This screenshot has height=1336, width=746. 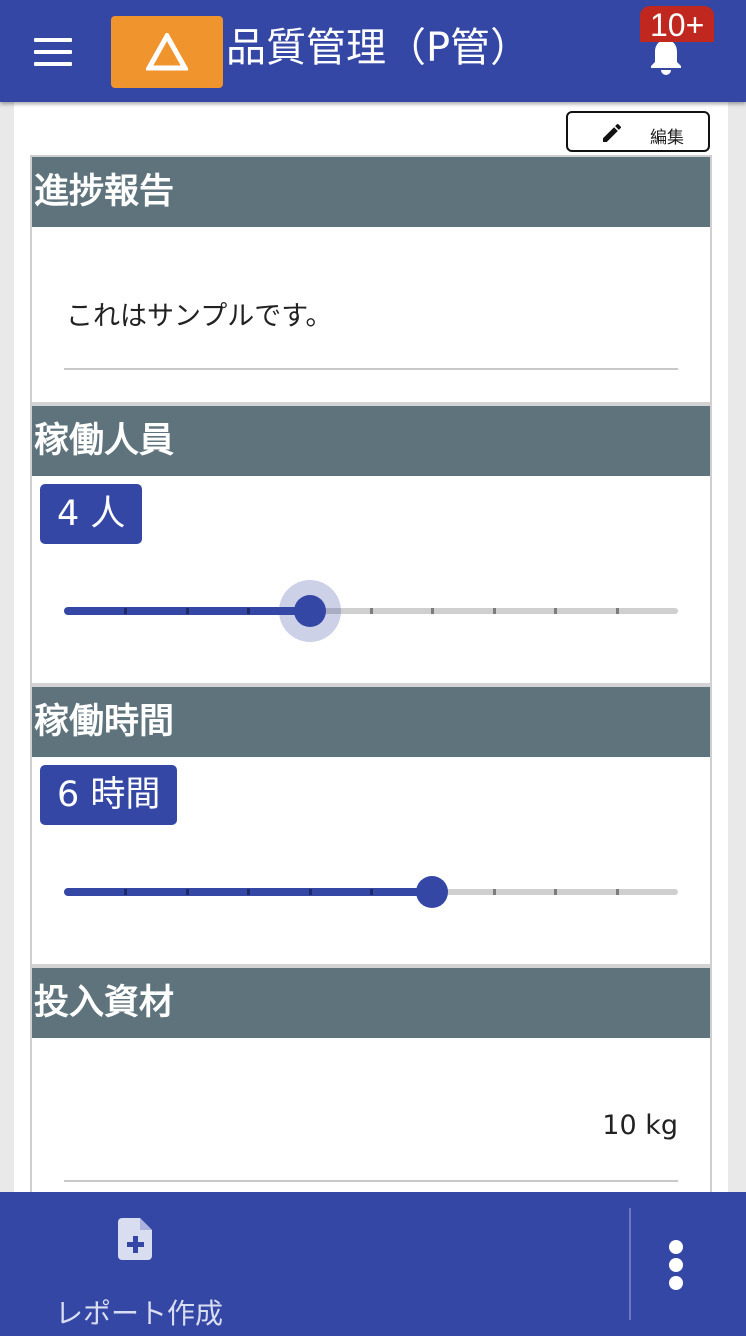 I want to click on hours-slider, so click(x=371, y=892).